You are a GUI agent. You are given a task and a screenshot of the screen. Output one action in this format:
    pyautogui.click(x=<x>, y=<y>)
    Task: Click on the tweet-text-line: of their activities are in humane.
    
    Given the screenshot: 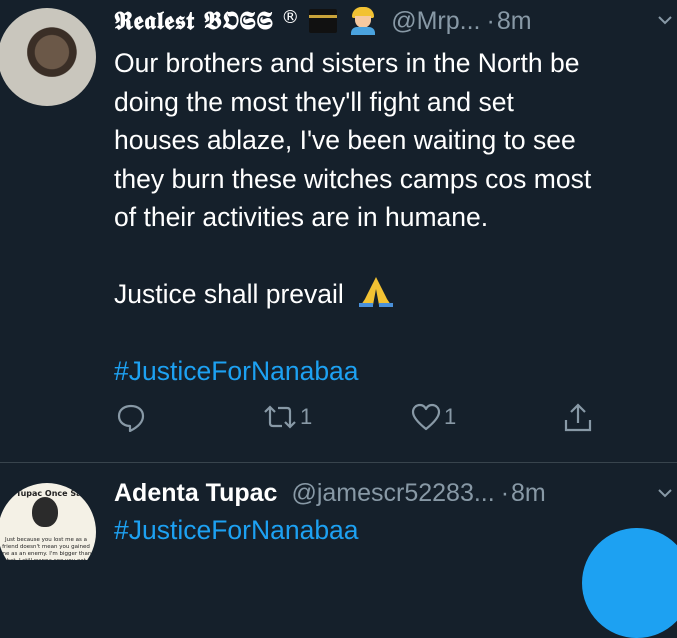 What is the action you would take?
    pyautogui.click(x=301, y=217)
    